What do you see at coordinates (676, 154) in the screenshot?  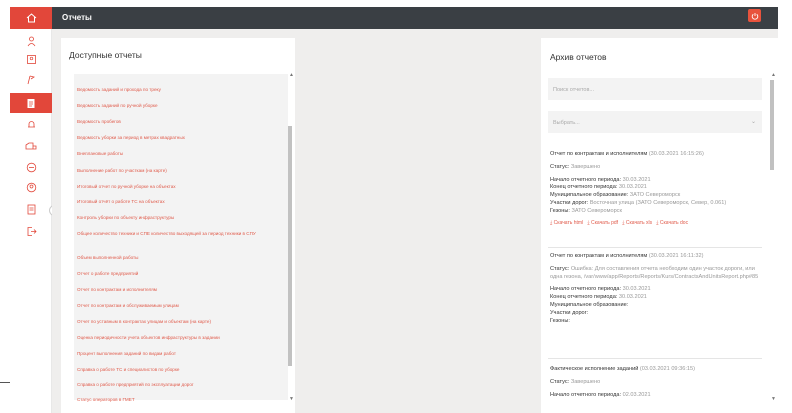 I see `report-date: (30.03.2021 16:15:26)` at bounding box center [676, 154].